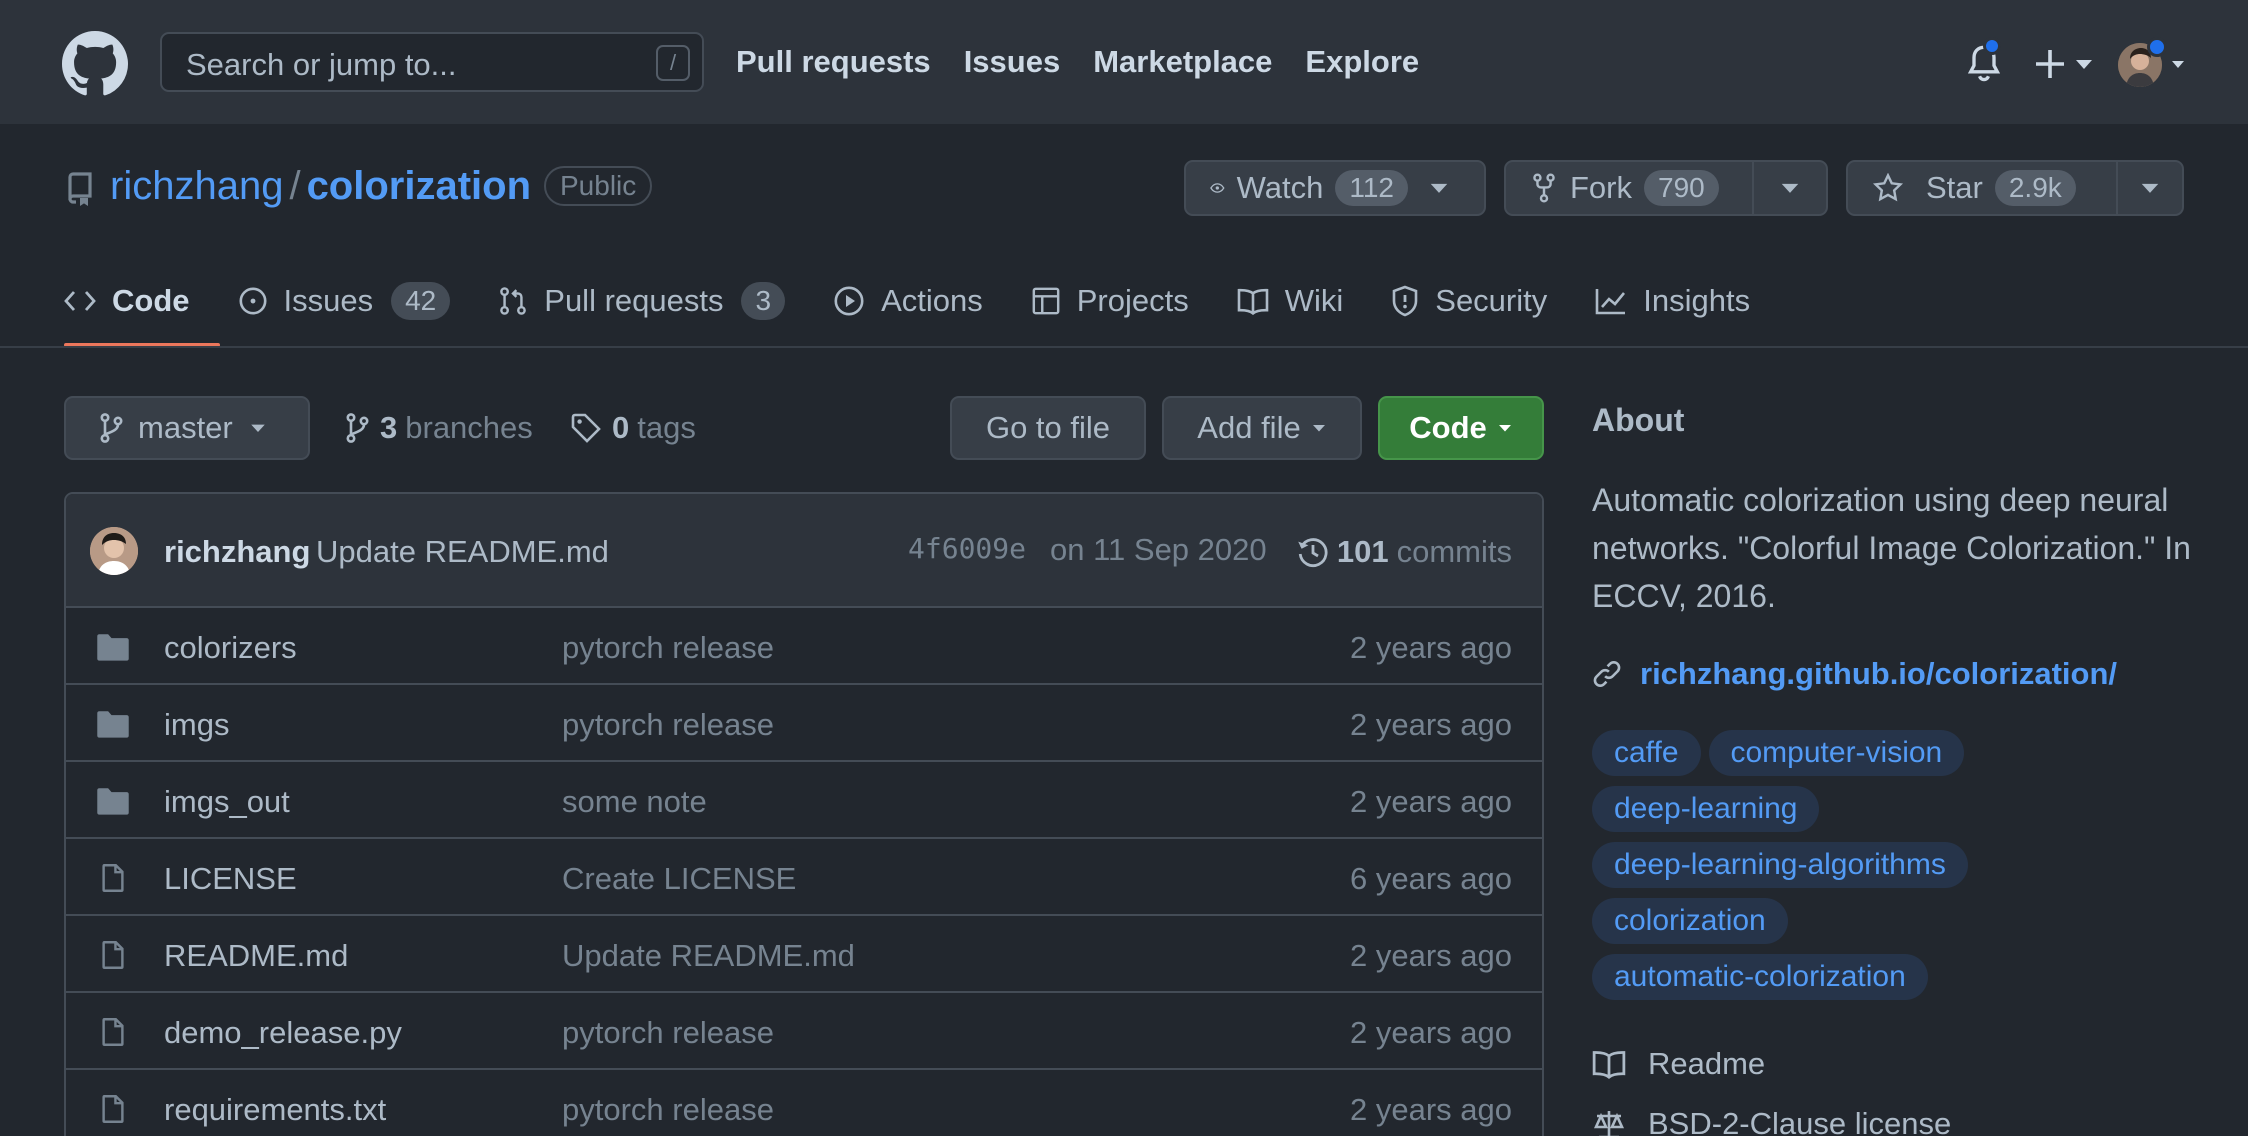 This screenshot has height=1136, width=2248. What do you see at coordinates (633, 428) in the screenshot?
I see `tags-link: 0 tags` at bounding box center [633, 428].